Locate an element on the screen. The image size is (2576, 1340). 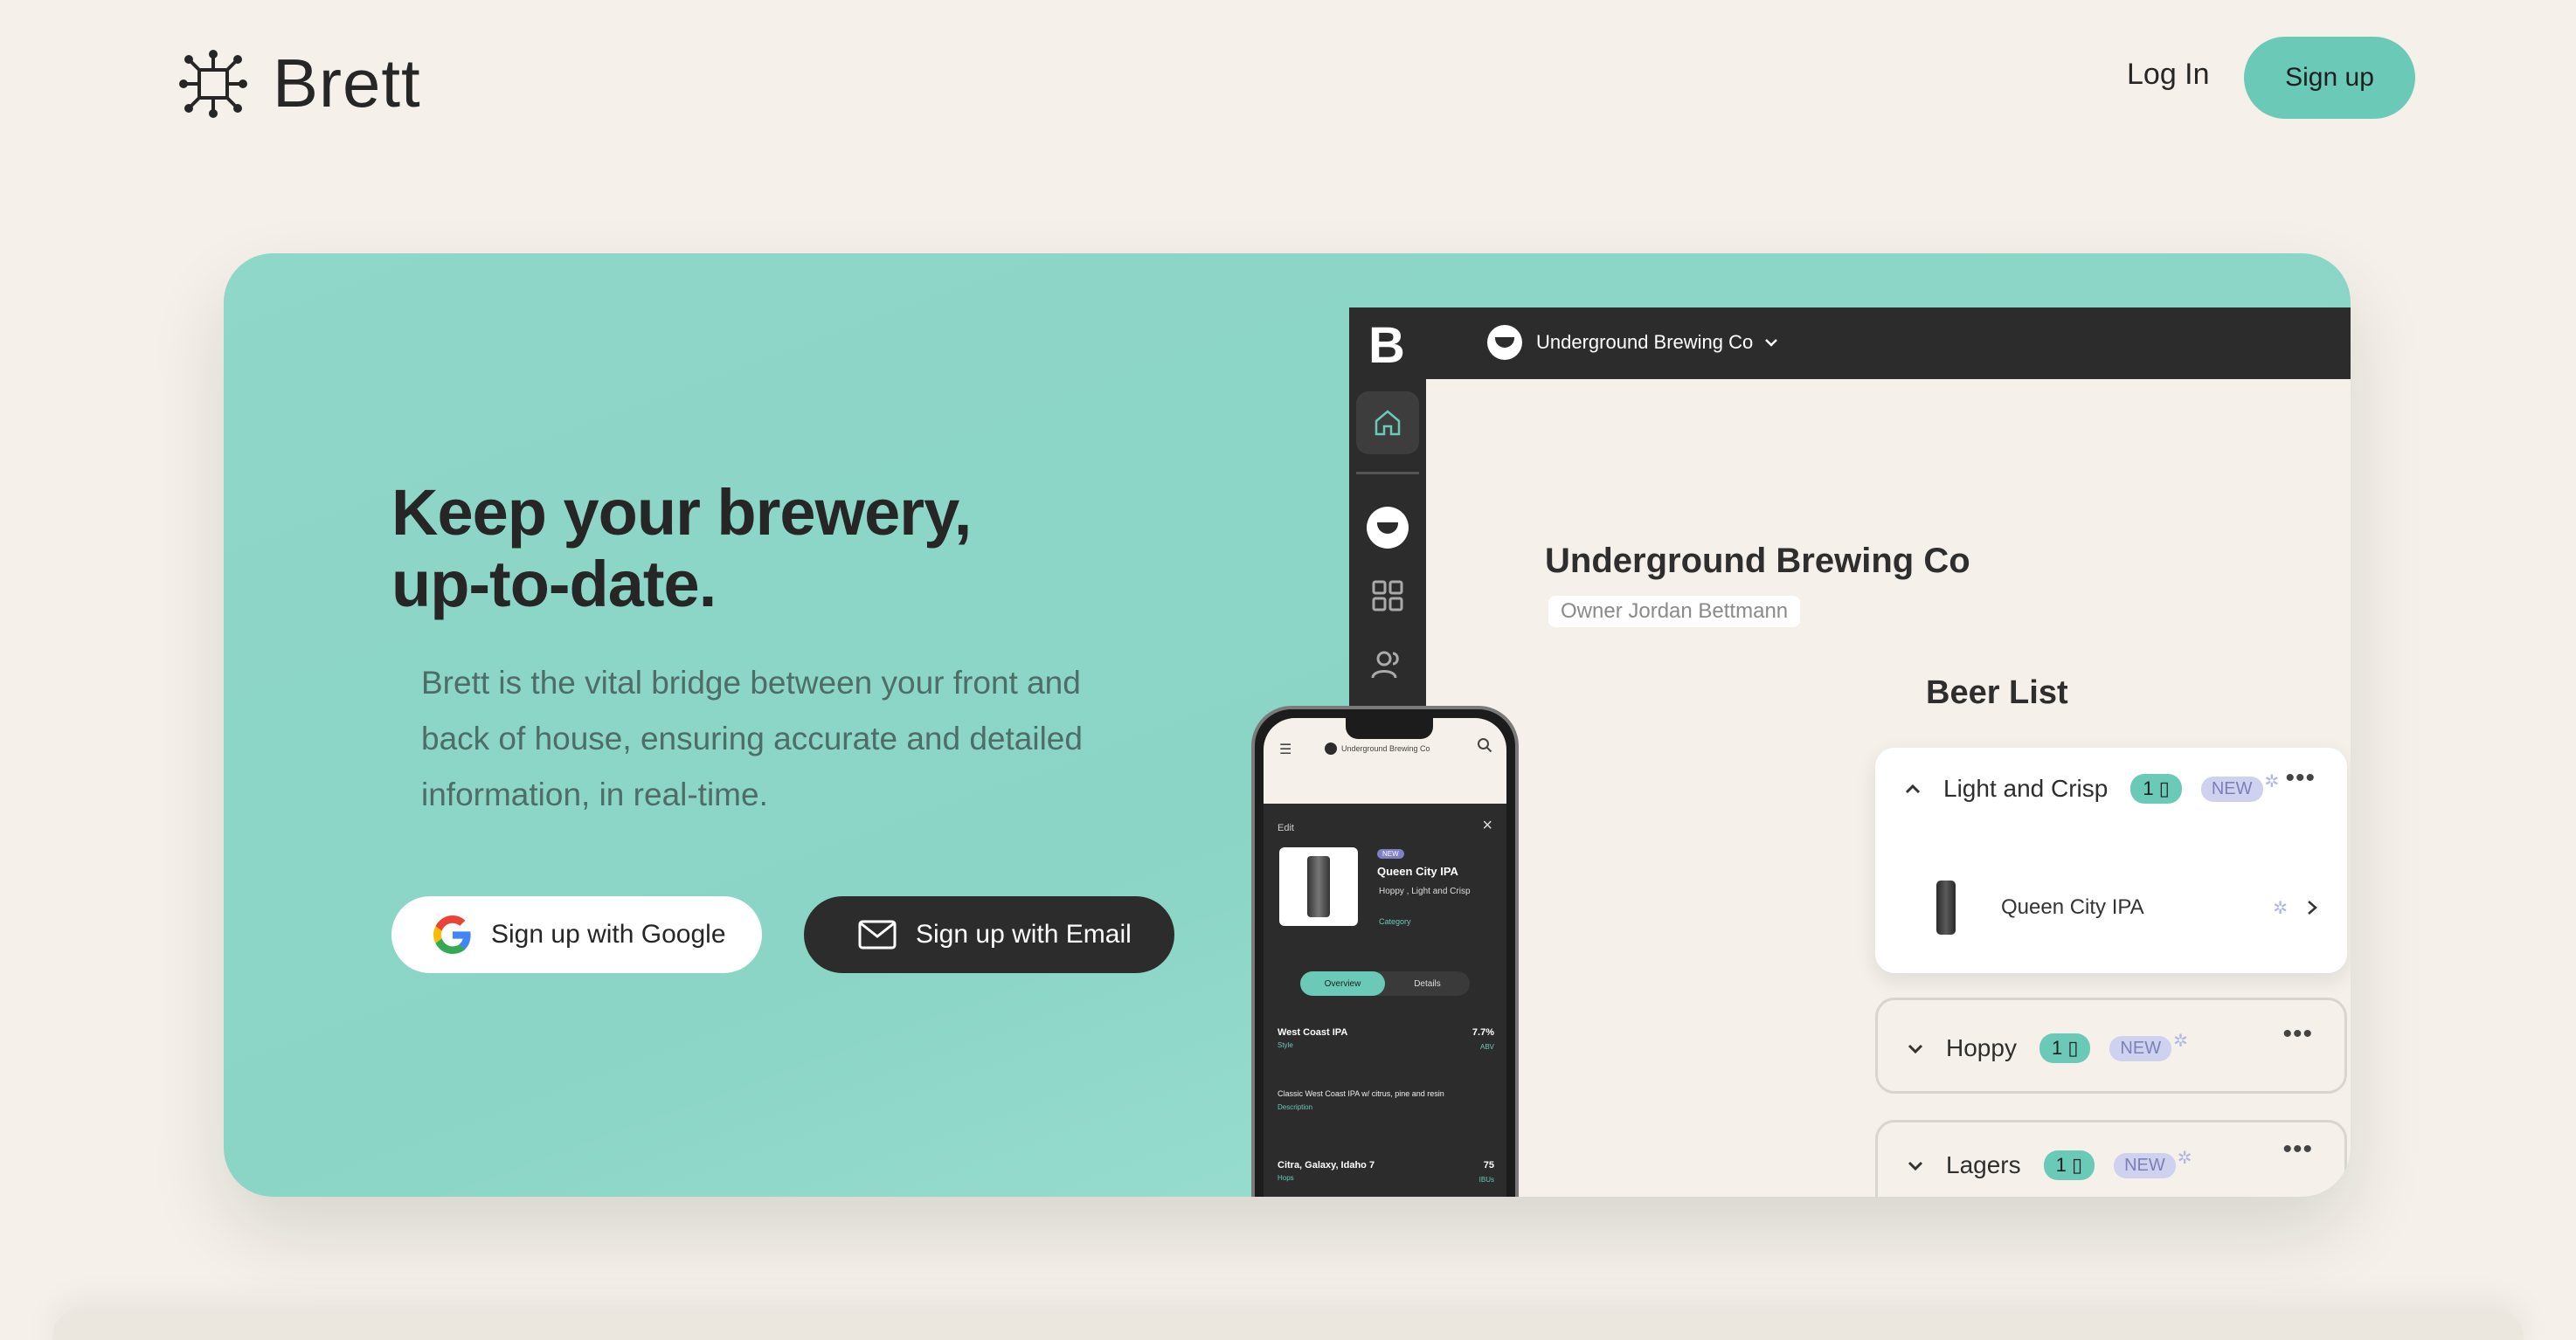
phone-brand: Underground Brewing Co is located at coordinates (1377, 749).